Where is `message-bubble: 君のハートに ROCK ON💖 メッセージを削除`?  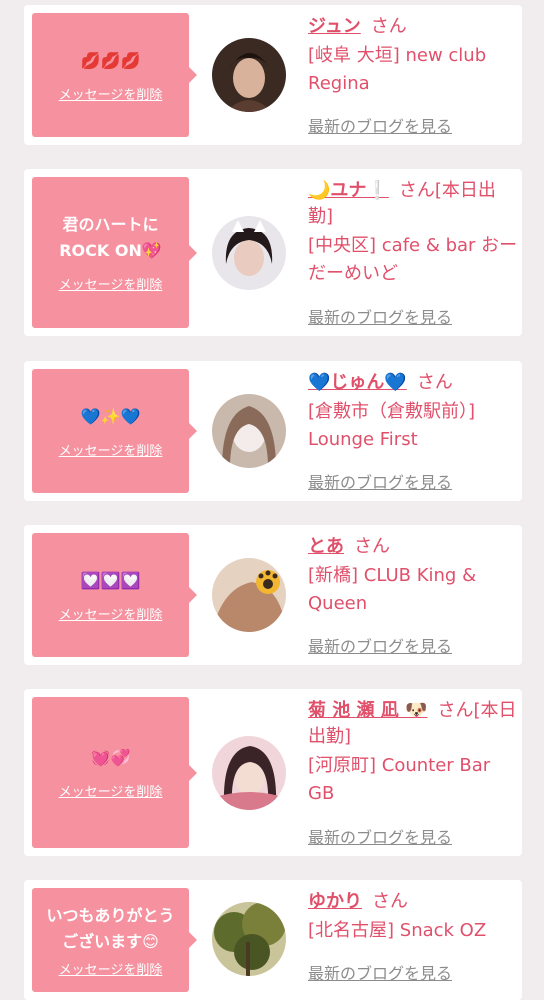
message-bubble: 君のハートに ROCK ON💖 メッセージを削除 is located at coordinates (114, 252).